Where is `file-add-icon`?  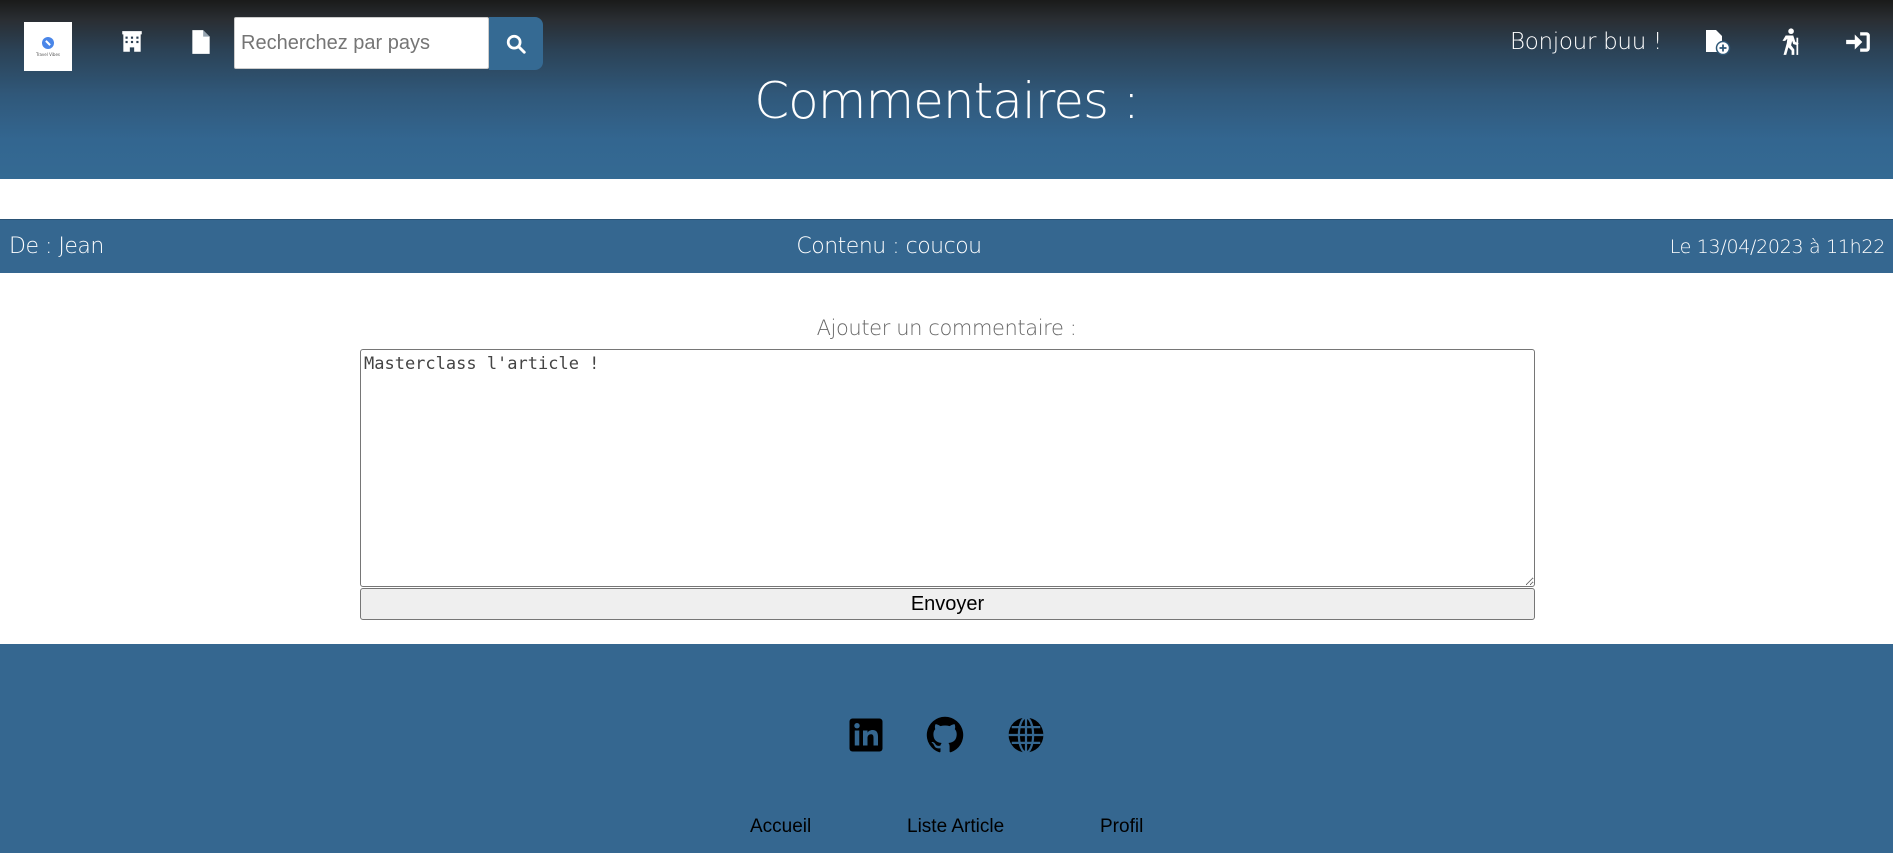
file-add-icon is located at coordinates (1718, 42).